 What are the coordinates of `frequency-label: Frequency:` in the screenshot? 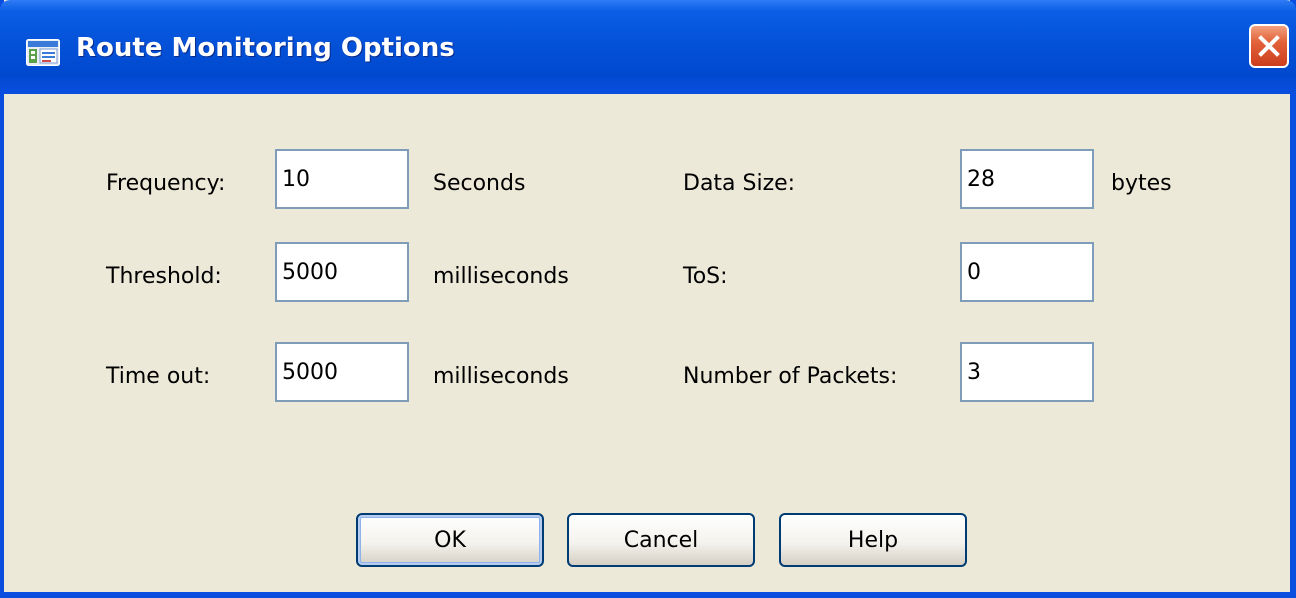 It's located at (166, 183).